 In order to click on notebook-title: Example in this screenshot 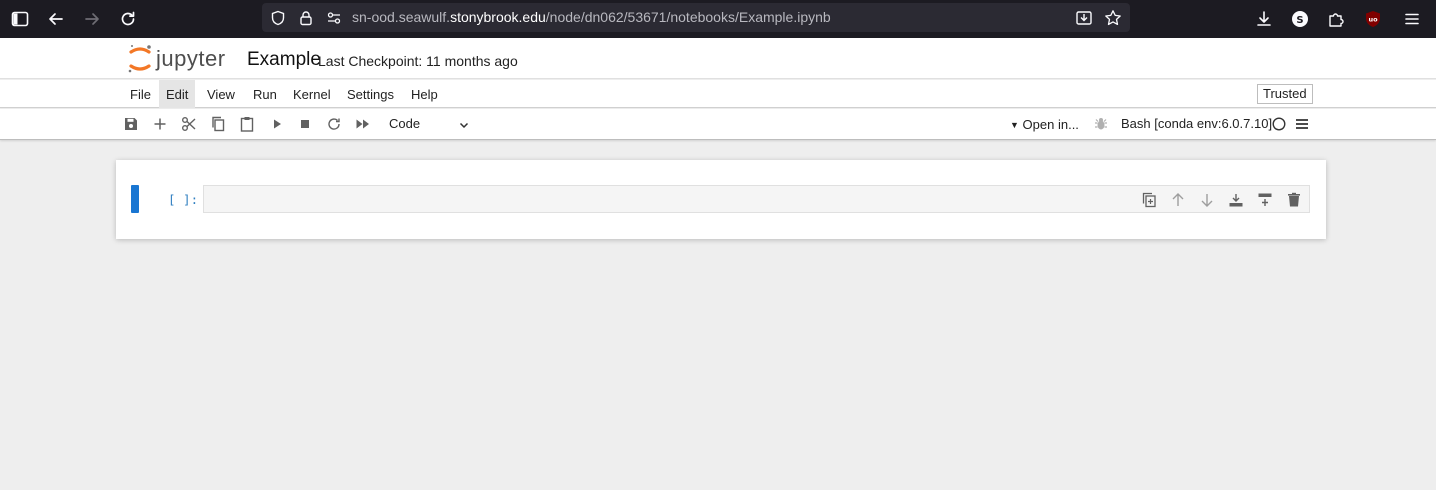, I will do `click(284, 60)`.